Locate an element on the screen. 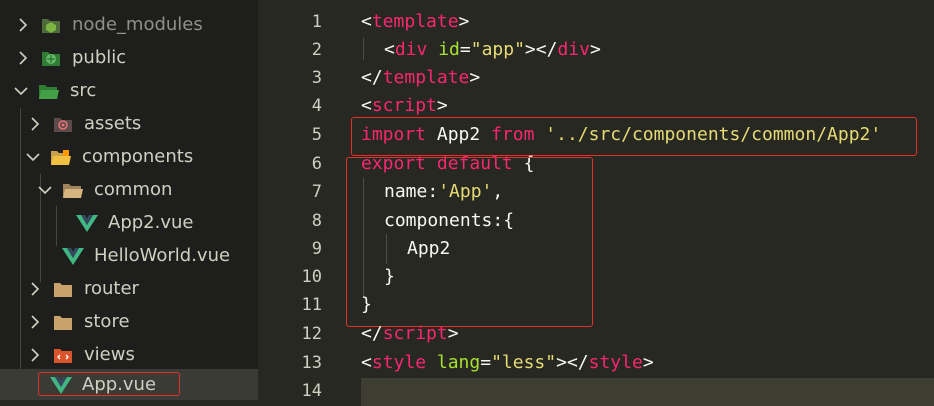  assets-folder-icon is located at coordinates (63, 124).